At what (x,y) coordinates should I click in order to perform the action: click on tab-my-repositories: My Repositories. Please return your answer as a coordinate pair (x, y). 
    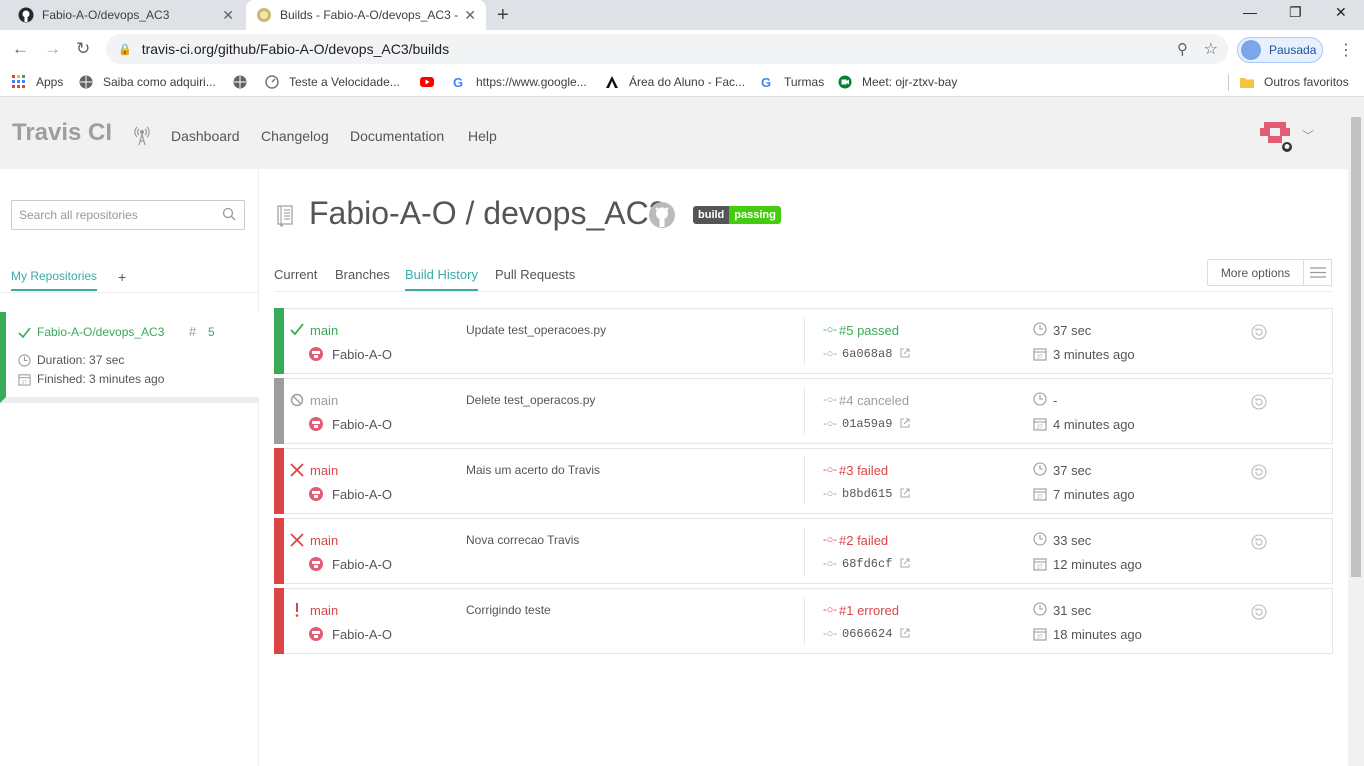
    Looking at the image, I should click on (54, 280).